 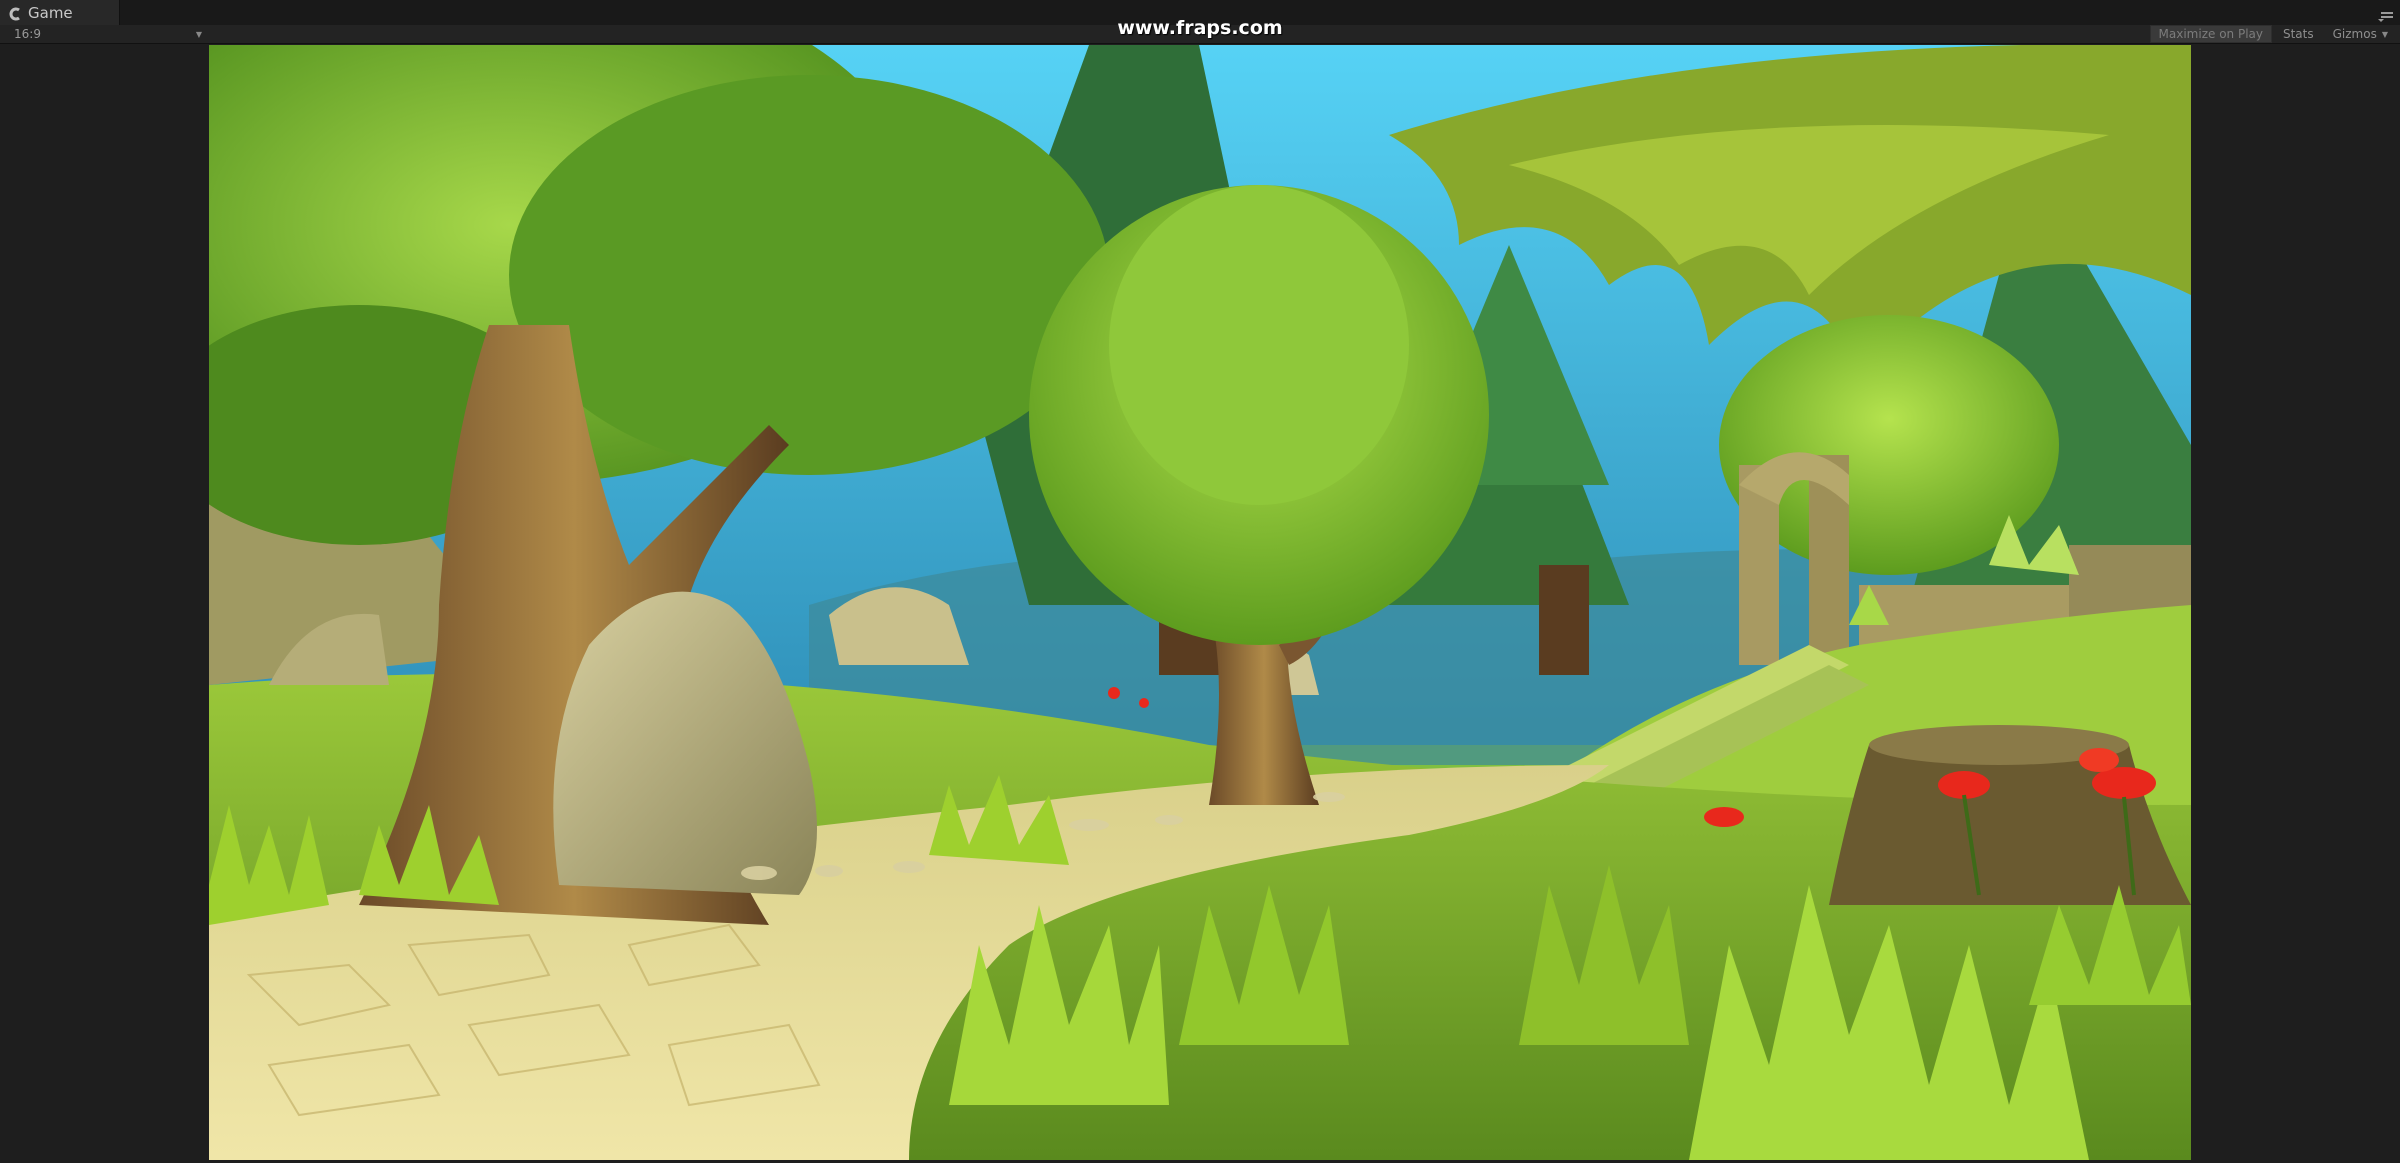 What do you see at coordinates (1200, 13) in the screenshot?
I see `editor-tab-bar: Game` at bounding box center [1200, 13].